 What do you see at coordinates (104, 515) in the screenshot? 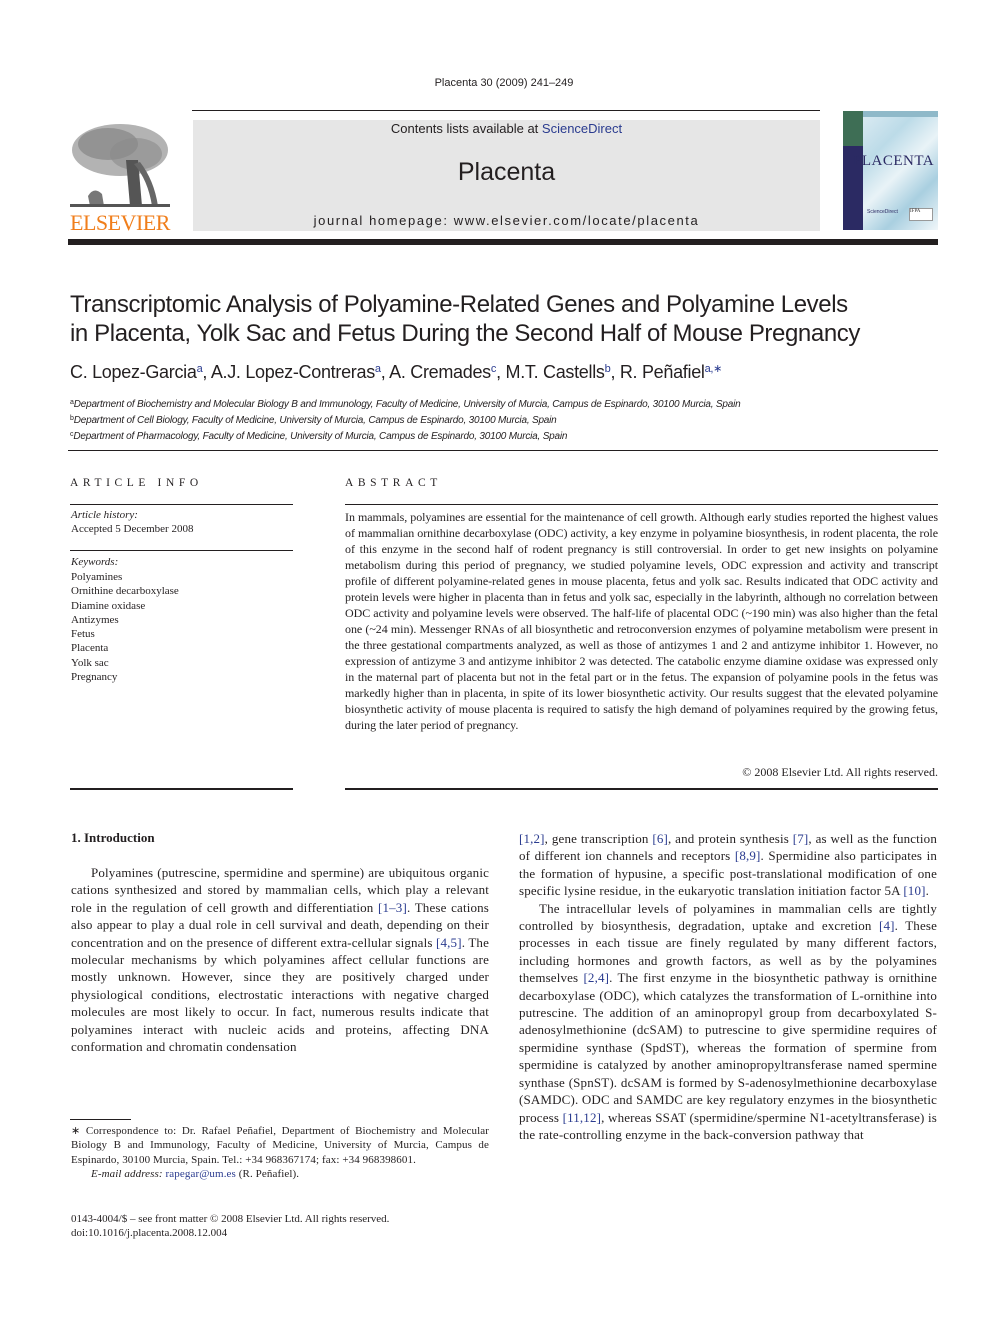
I see `article-history-label: Article history:` at bounding box center [104, 515].